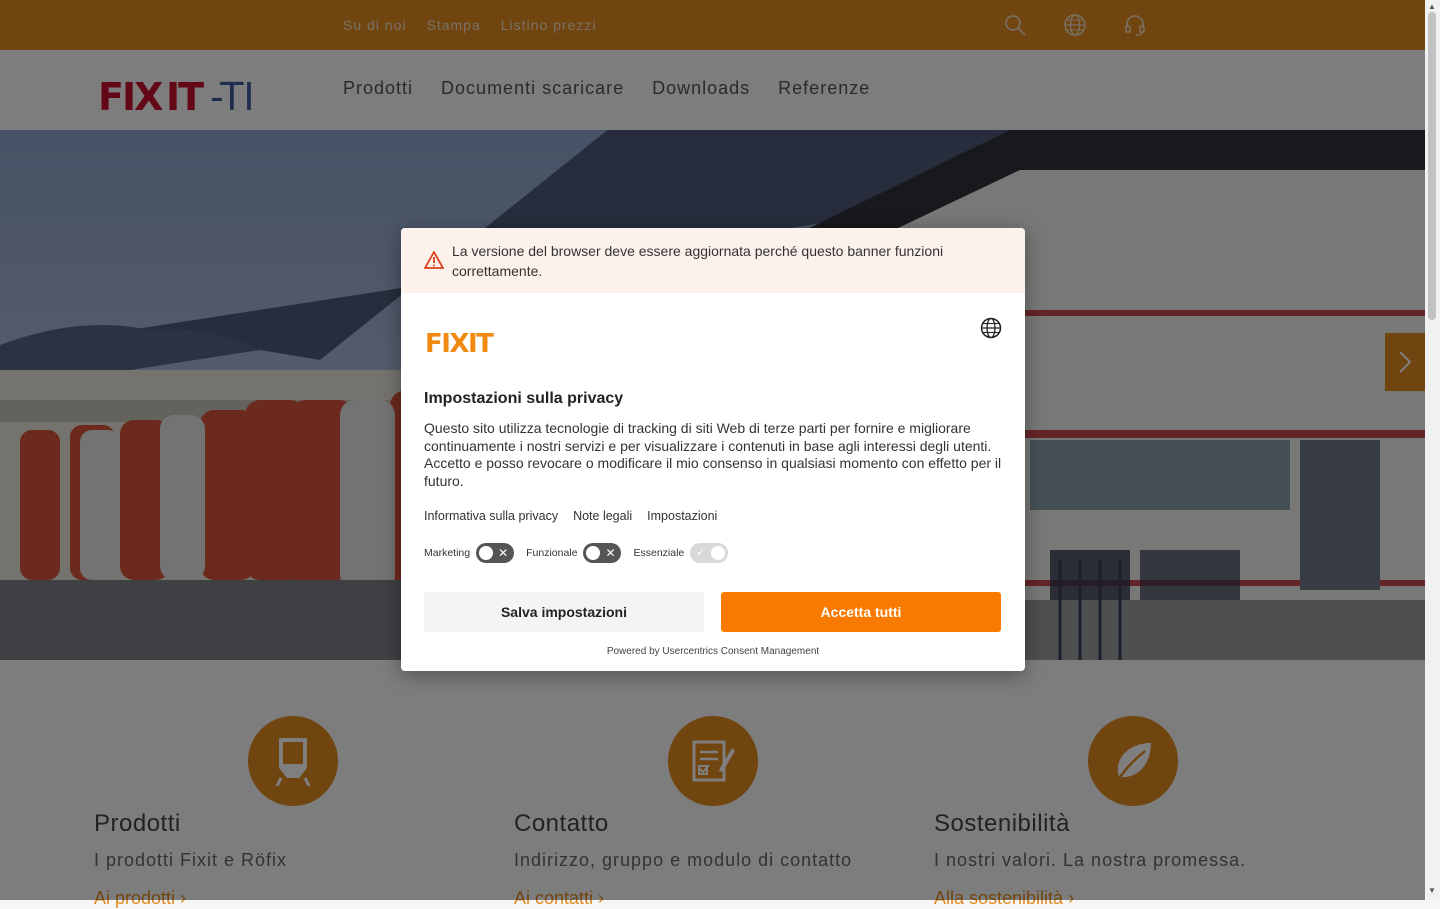 The width and height of the screenshot is (1440, 909). What do you see at coordinates (861, 612) in the screenshot?
I see `accept-all-button: Accetta tutti` at bounding box center [861, 612].